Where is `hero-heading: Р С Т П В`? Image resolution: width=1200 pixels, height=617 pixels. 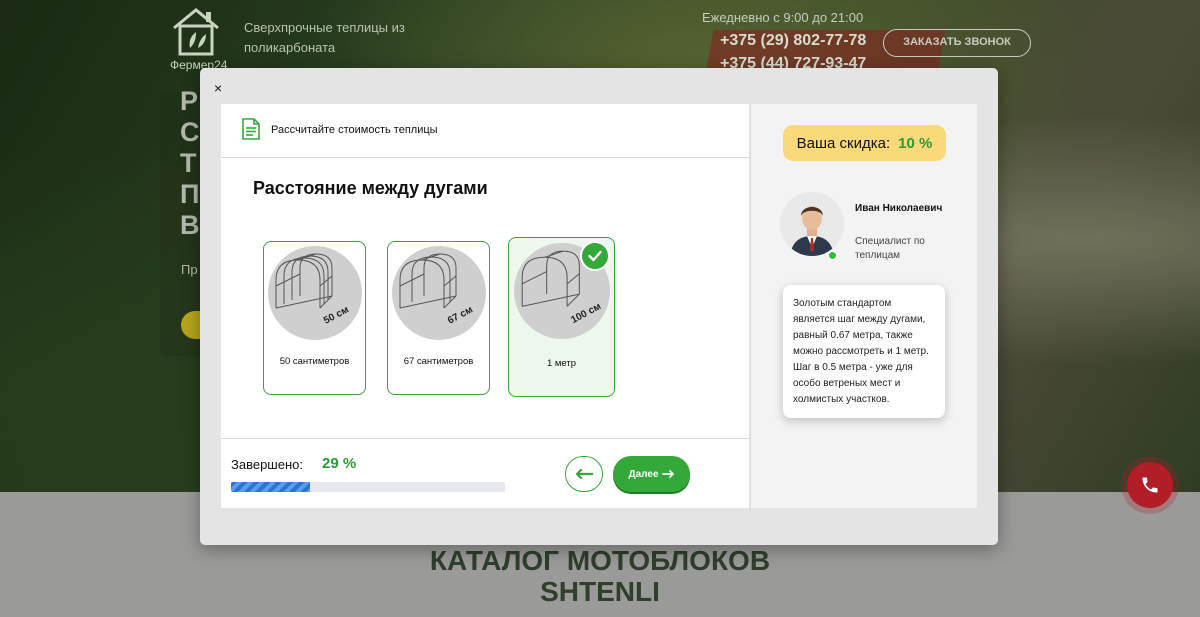 hero-heading: Р С Т П В is located at coordinates (190, 163).